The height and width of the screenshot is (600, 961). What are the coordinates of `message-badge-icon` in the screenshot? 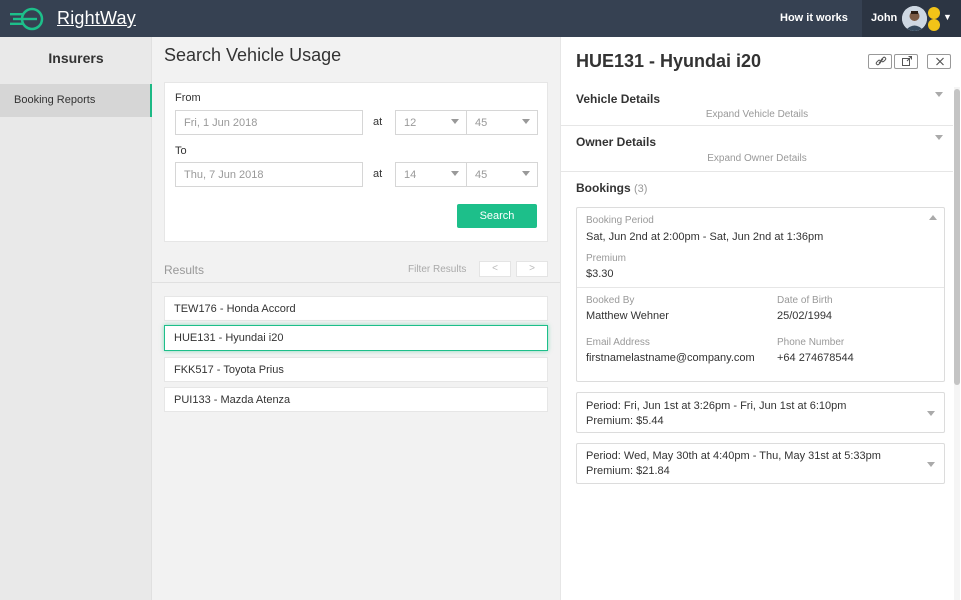 It's located at (934, 25).